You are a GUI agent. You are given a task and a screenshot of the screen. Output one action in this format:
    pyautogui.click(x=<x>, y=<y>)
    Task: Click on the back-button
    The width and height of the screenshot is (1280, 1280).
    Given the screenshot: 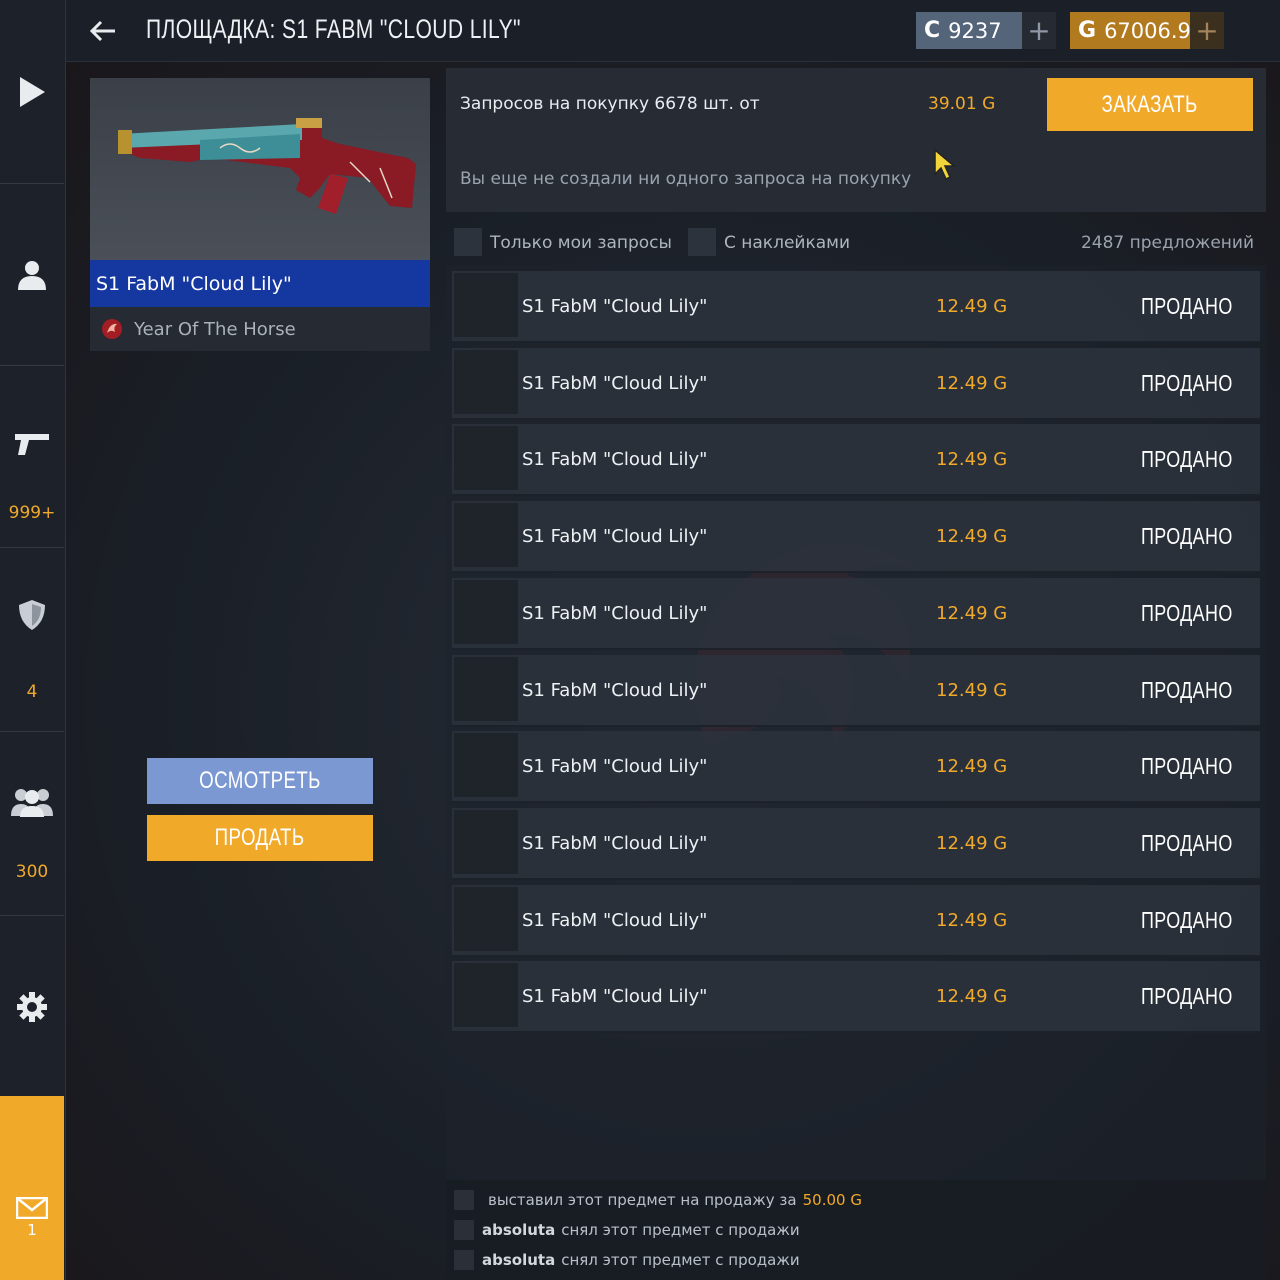 What is the action you would take?
    pyautogui.click(x=104, y=31)
    